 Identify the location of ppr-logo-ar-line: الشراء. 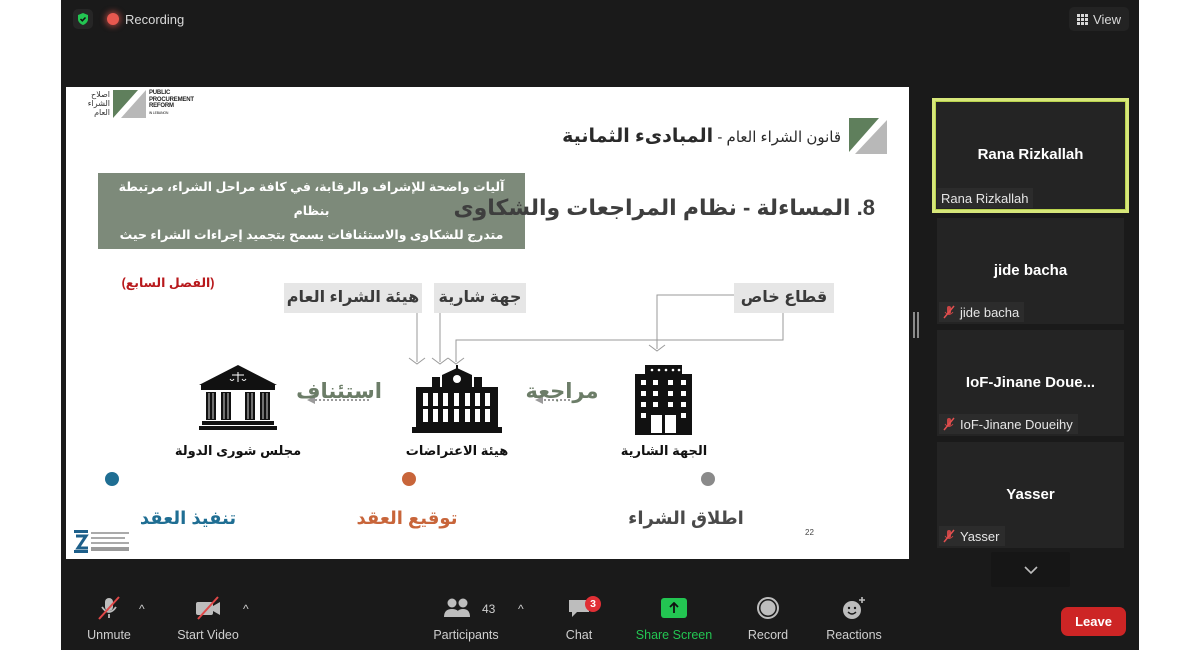
(98, 103).